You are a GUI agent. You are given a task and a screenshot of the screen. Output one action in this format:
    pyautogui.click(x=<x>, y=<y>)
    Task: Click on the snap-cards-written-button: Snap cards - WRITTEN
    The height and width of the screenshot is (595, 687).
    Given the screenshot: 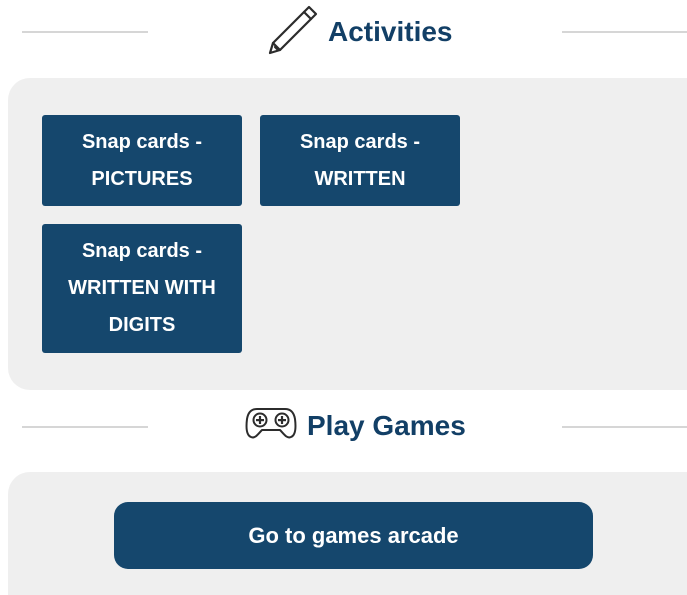 What is the action you would take?
    pyautogui.click(x=360, y=160)
    